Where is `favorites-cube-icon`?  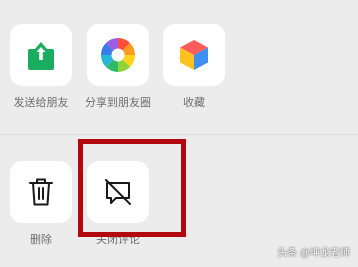
favorites-cube-icon is located at coordinates (194, 55).